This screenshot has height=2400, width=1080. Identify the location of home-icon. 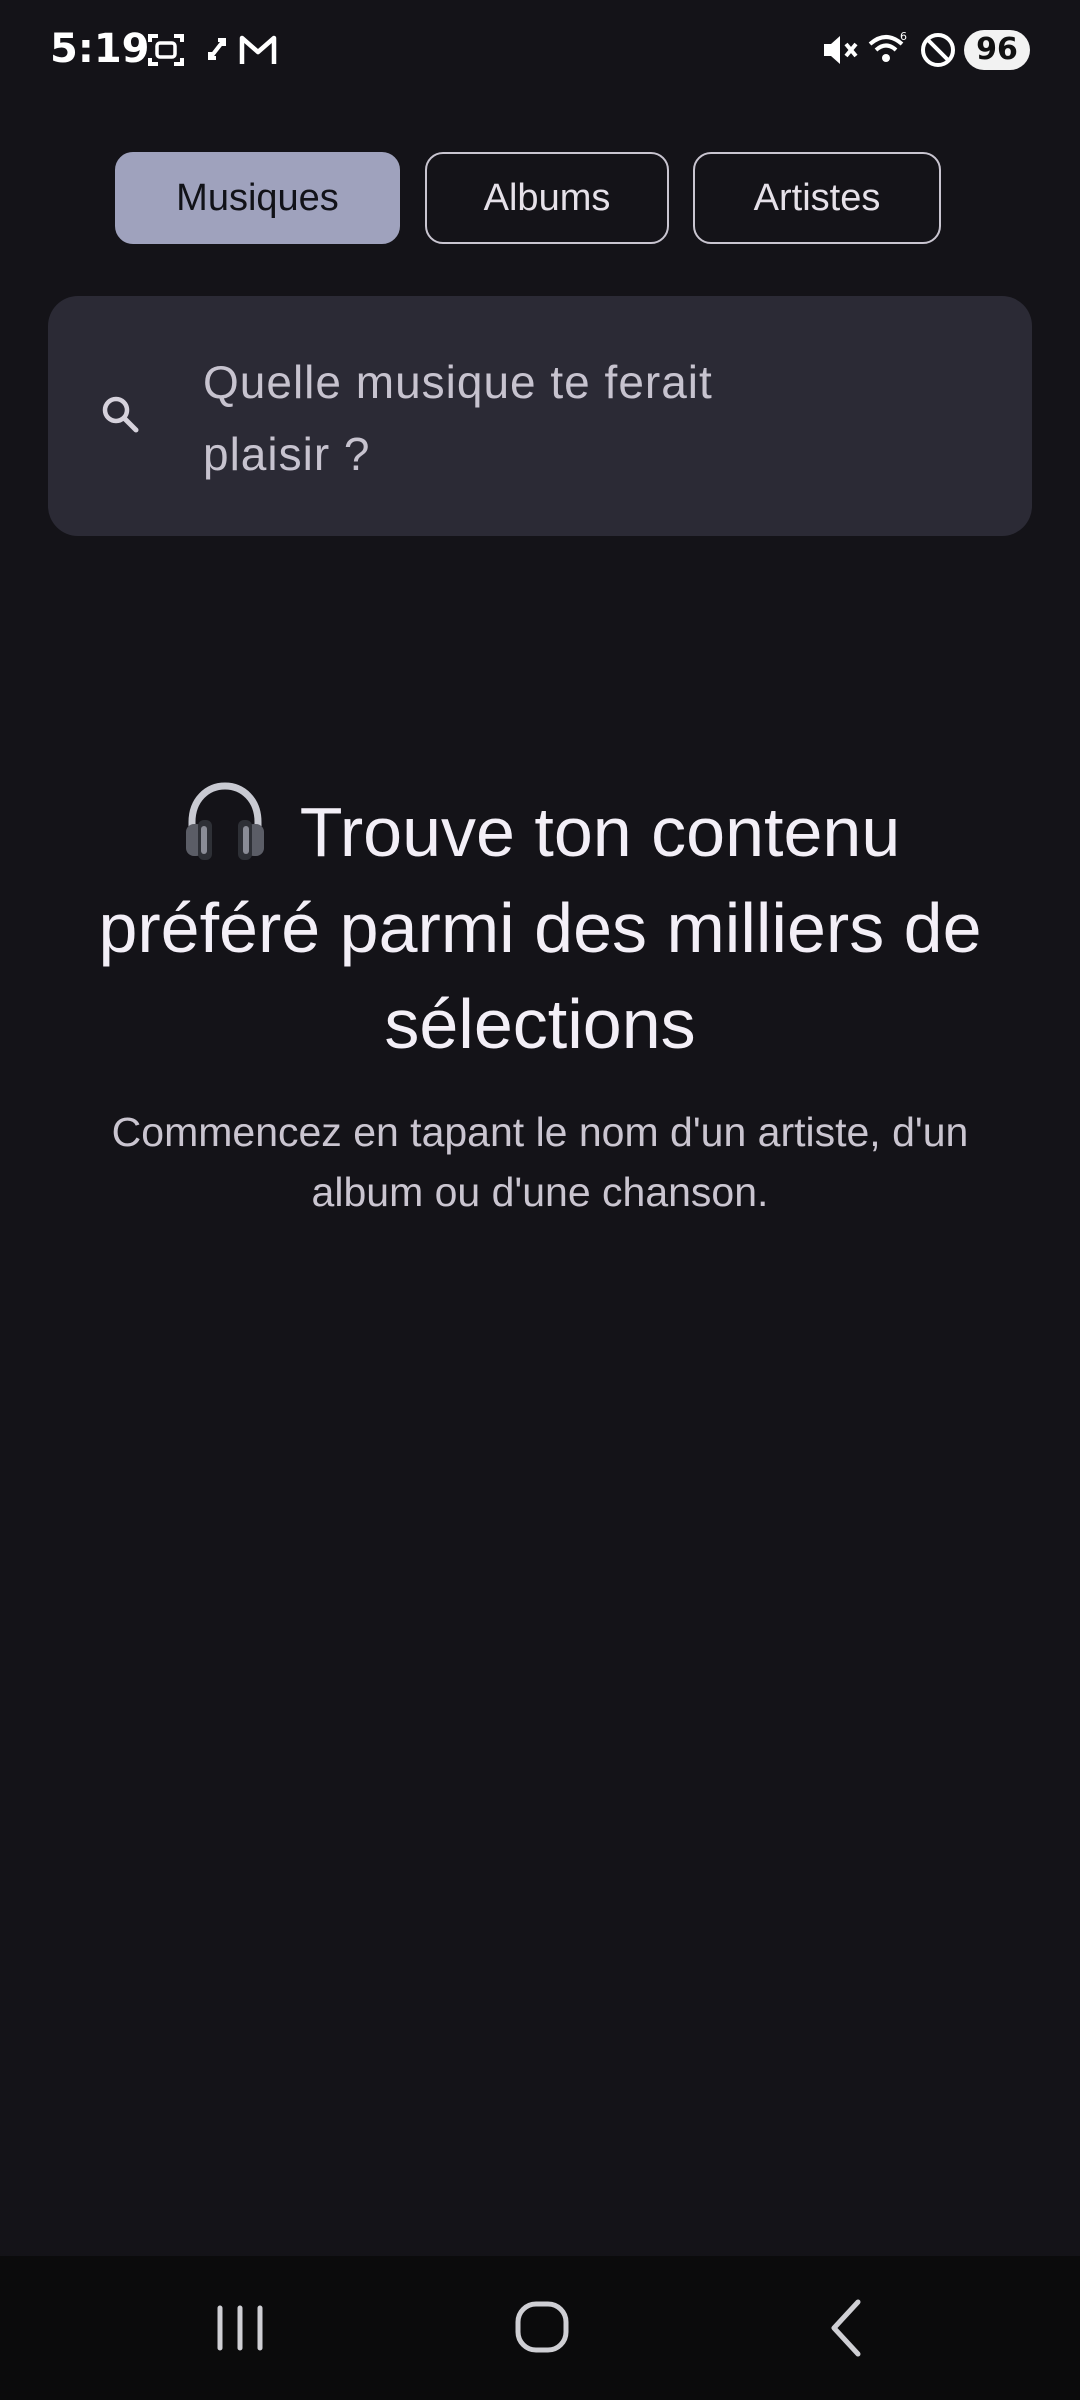
(542, 2328).